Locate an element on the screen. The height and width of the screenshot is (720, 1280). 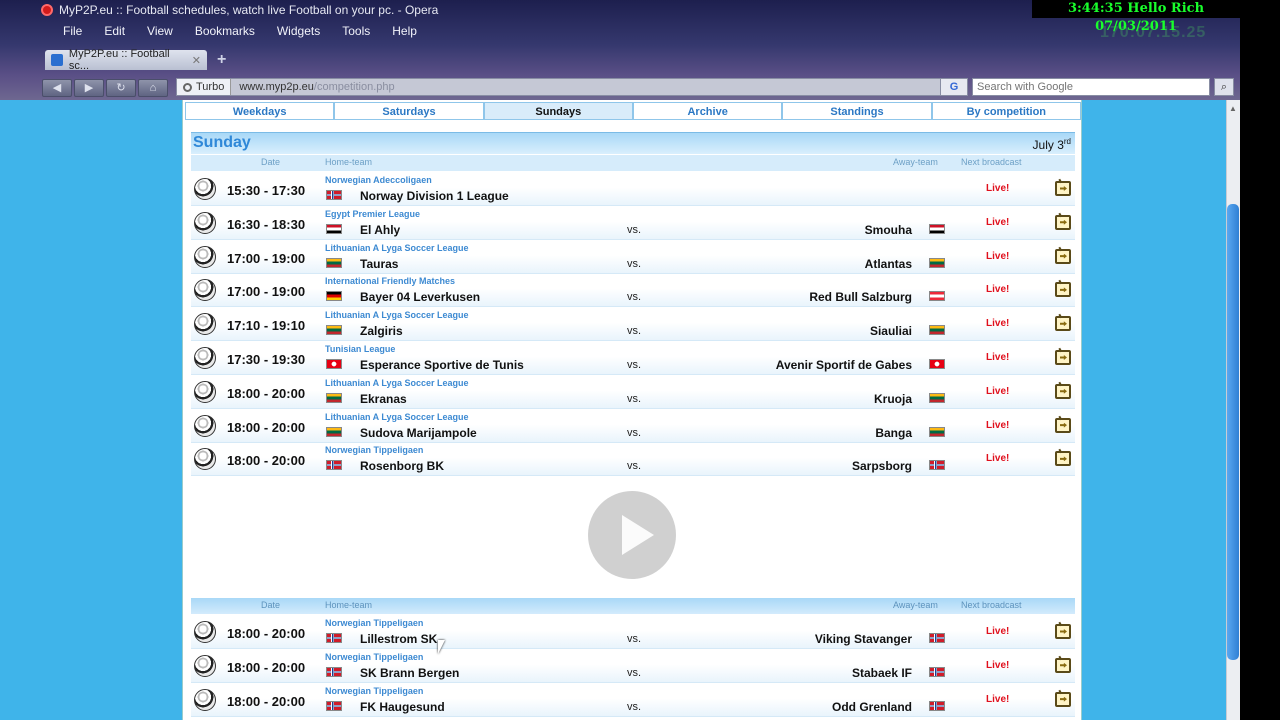
tab-by-competition: By competition is located at coordinates (1006, 111).